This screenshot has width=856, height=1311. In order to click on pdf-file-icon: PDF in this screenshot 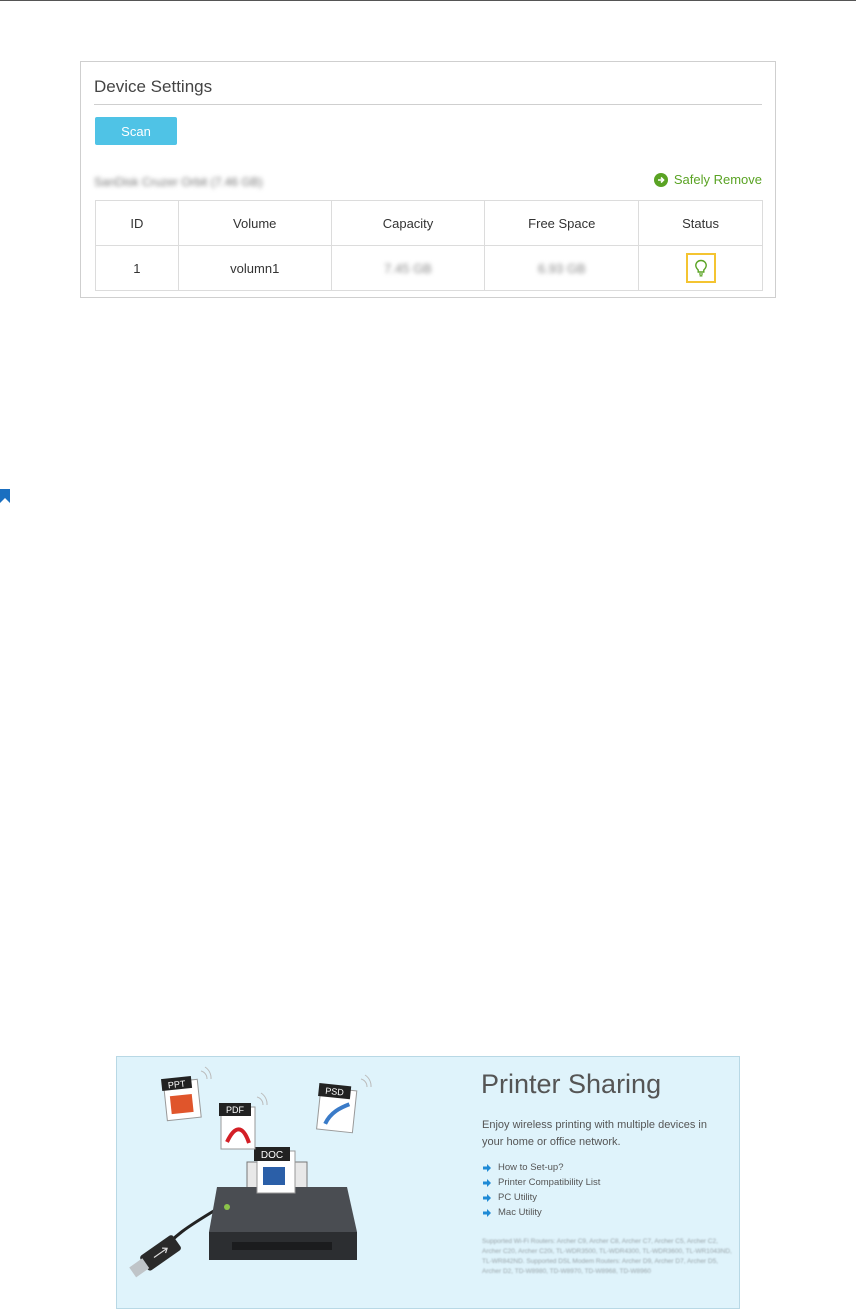, I will do `click(237, 1126)`.